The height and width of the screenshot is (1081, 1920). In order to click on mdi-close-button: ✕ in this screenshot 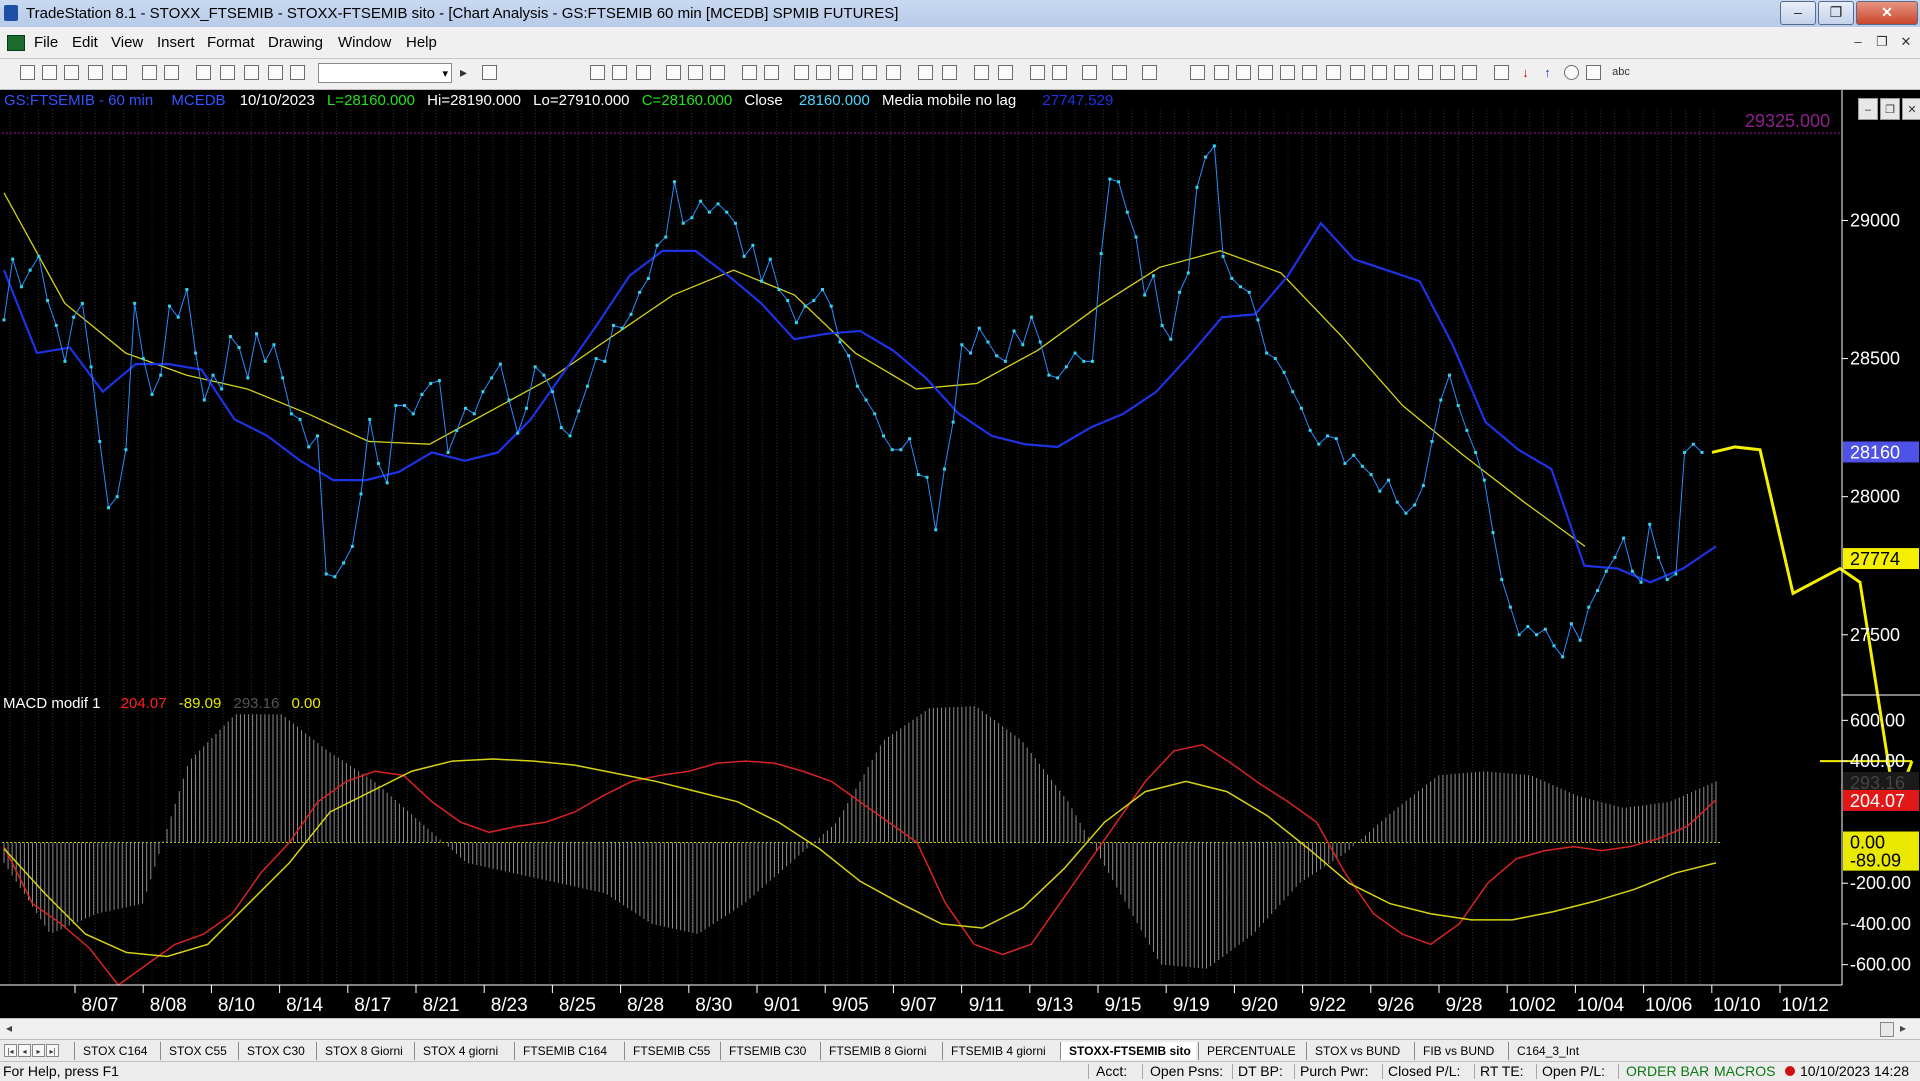, I will do `click(1906, 42)`.